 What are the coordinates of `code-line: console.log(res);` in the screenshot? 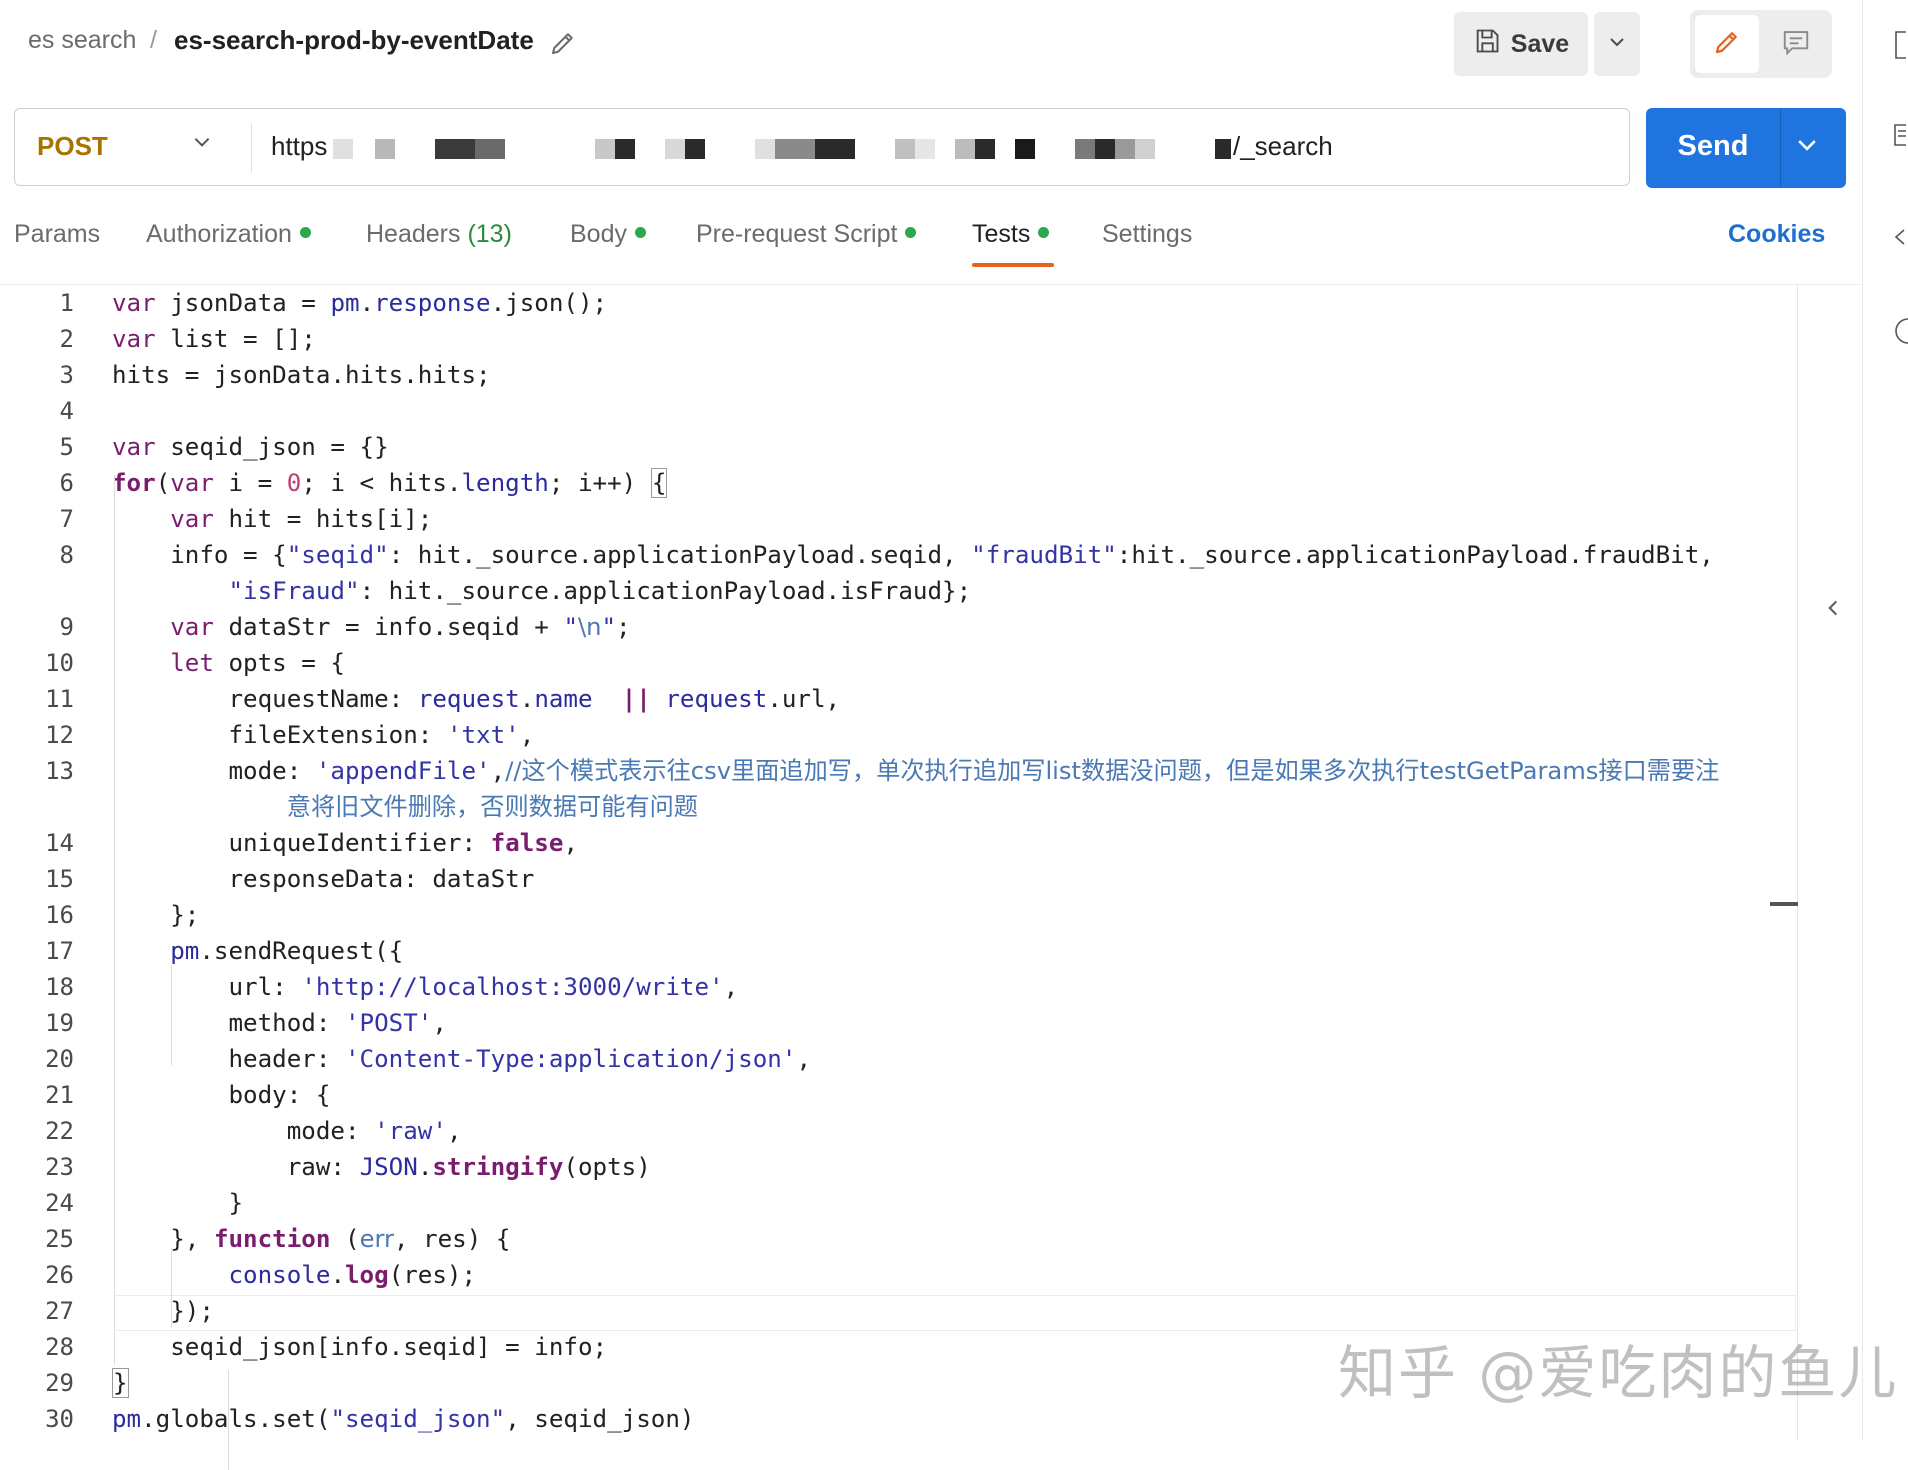 It's located at (294, 1275).